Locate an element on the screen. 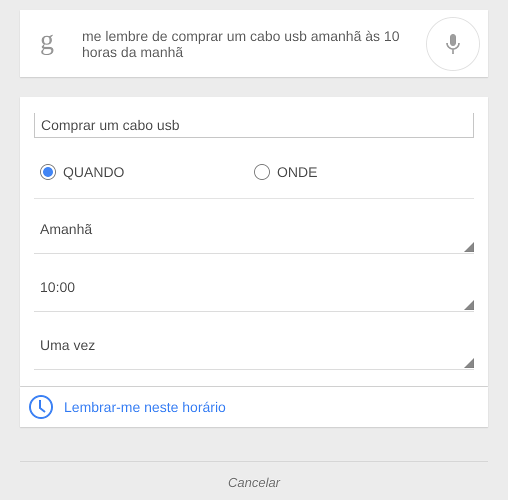 The height and width of the screenshot is (500, 508). search-query: me lembre de comprar um cabo usb amanhã às 10 horas da manhã is located at coordinates (241, 44).